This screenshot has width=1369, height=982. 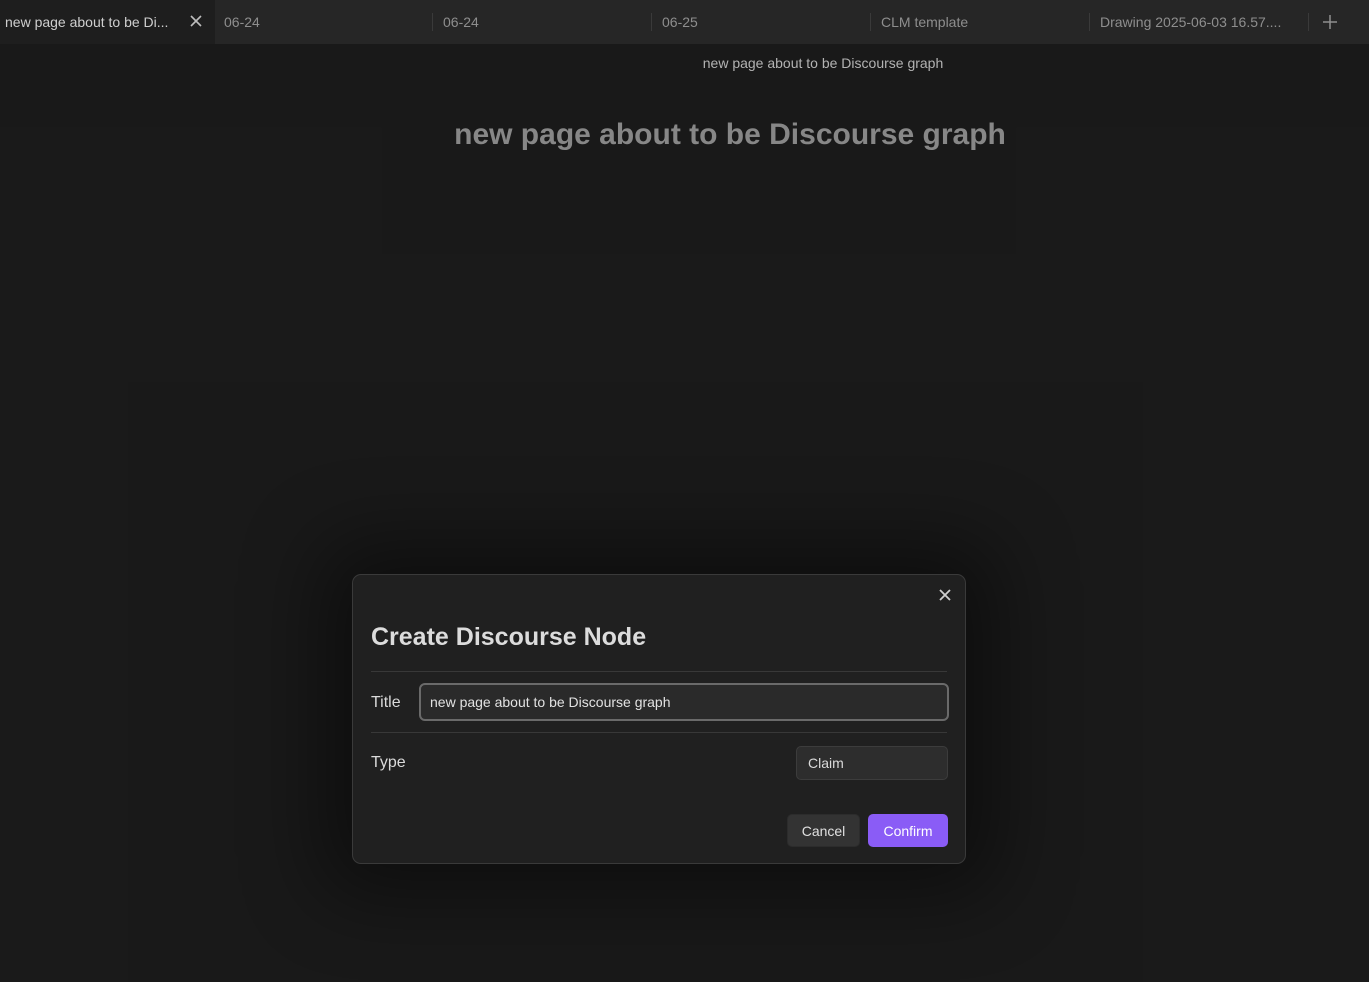 I want to click on confirm-button: Confirm, so click(x=908, y=830).